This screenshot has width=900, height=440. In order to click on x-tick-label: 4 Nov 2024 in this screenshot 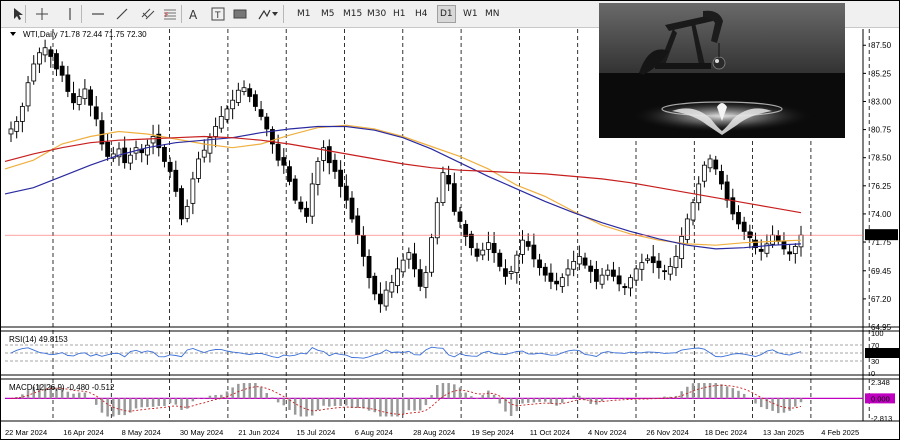, I will do `click(607, 432)`.